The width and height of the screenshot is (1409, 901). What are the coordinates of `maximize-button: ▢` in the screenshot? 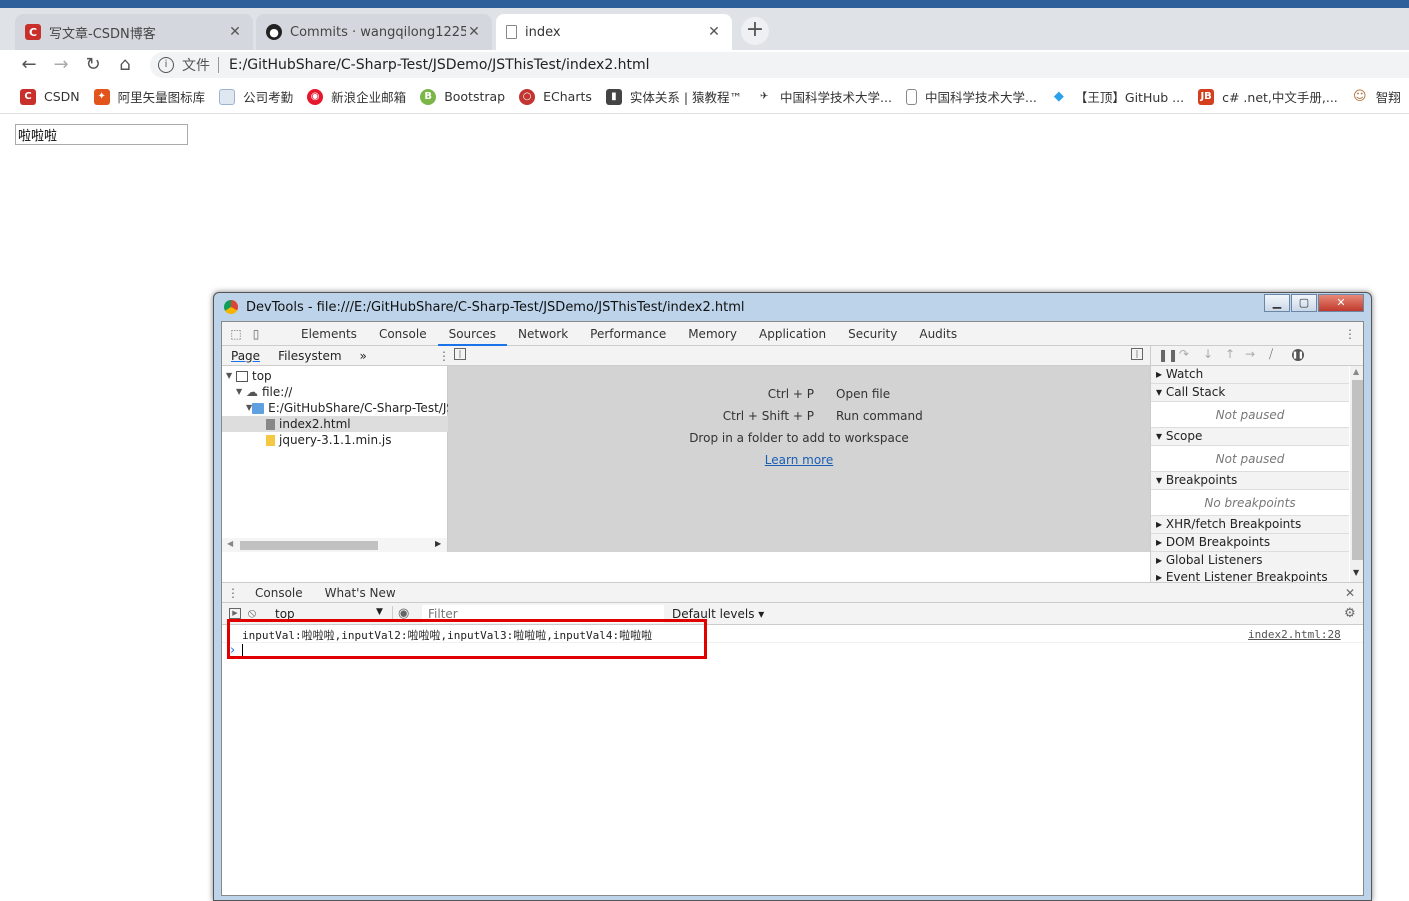 It's located at (1304, 303).